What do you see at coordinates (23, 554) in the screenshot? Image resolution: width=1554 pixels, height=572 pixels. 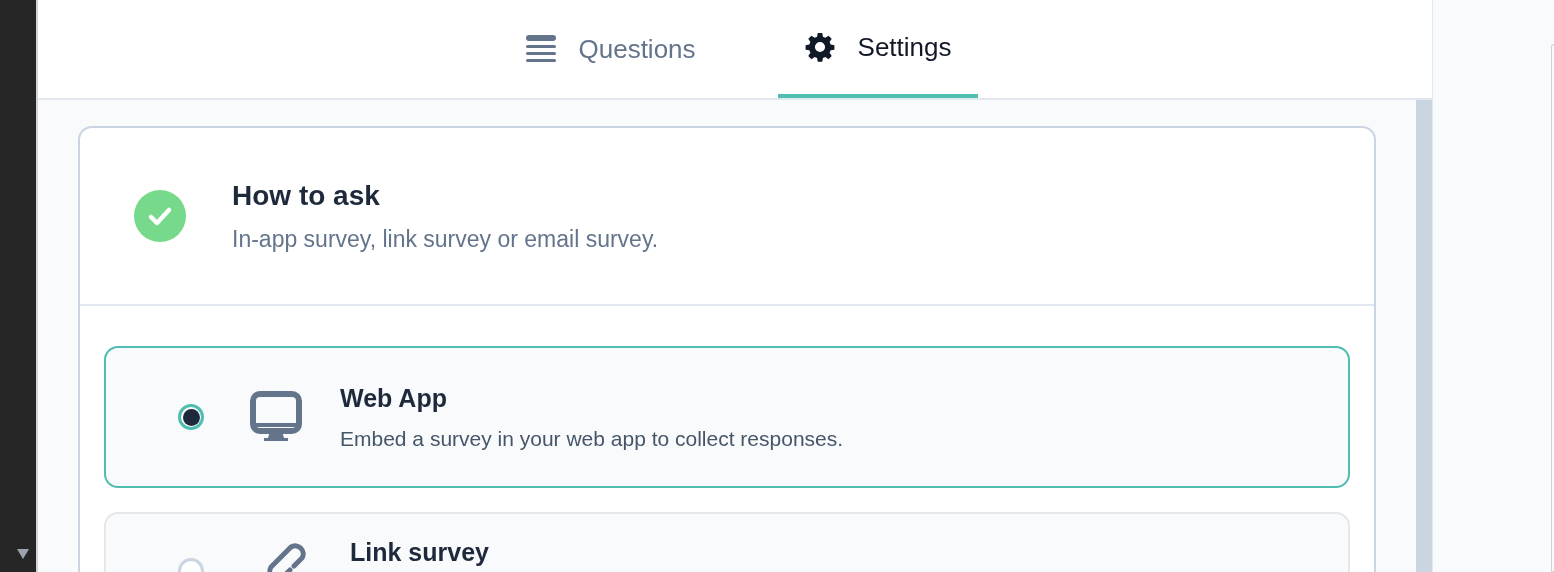 I see `down-triangle-icon` at bounding box center [23, 554].